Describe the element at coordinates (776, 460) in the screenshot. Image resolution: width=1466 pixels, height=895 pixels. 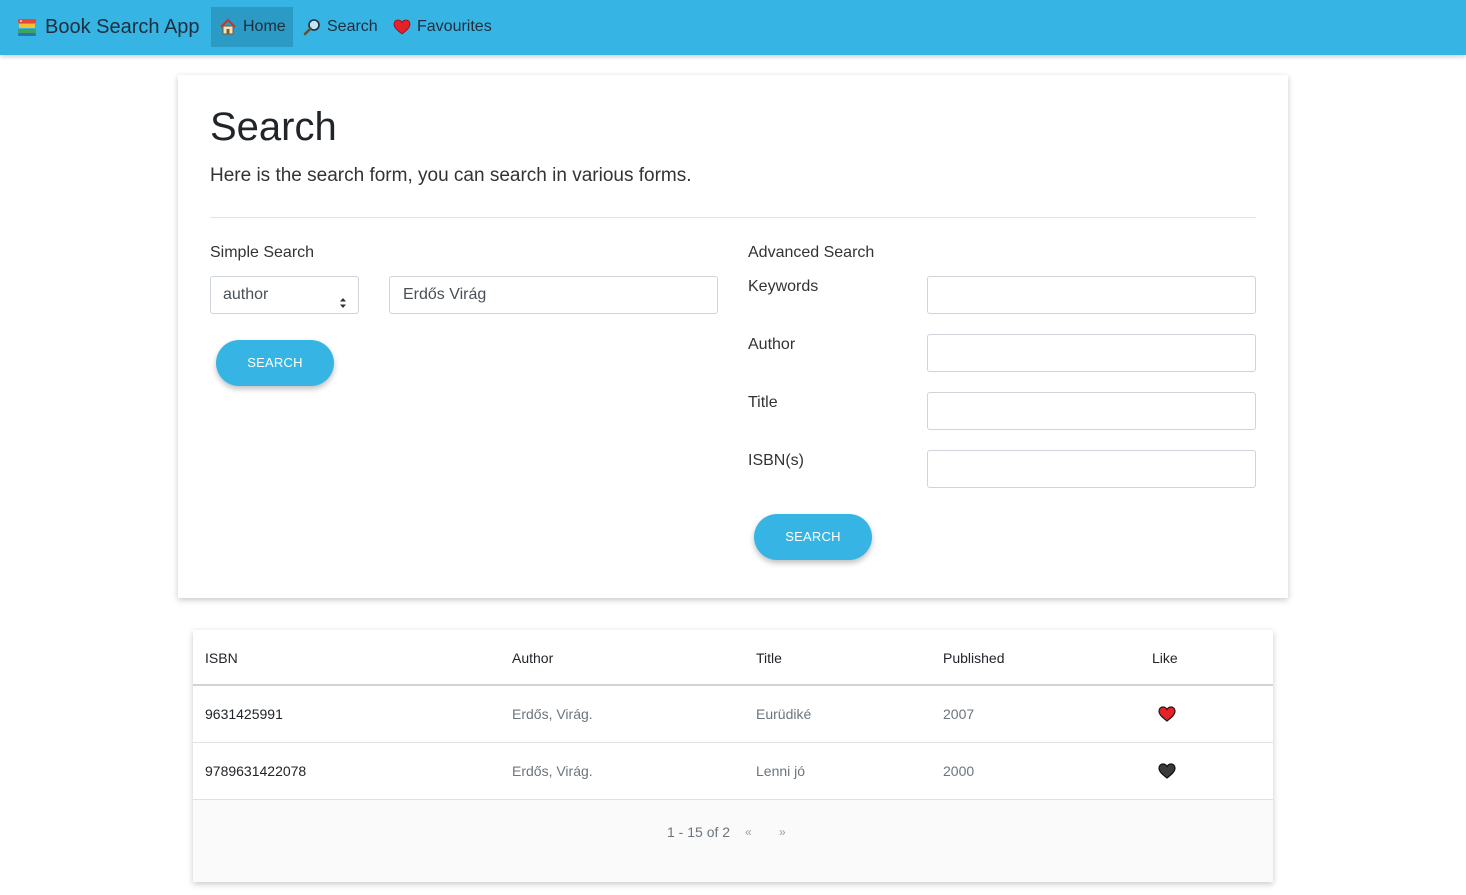
I see `isbn-label: ISBN(s)` at that location.